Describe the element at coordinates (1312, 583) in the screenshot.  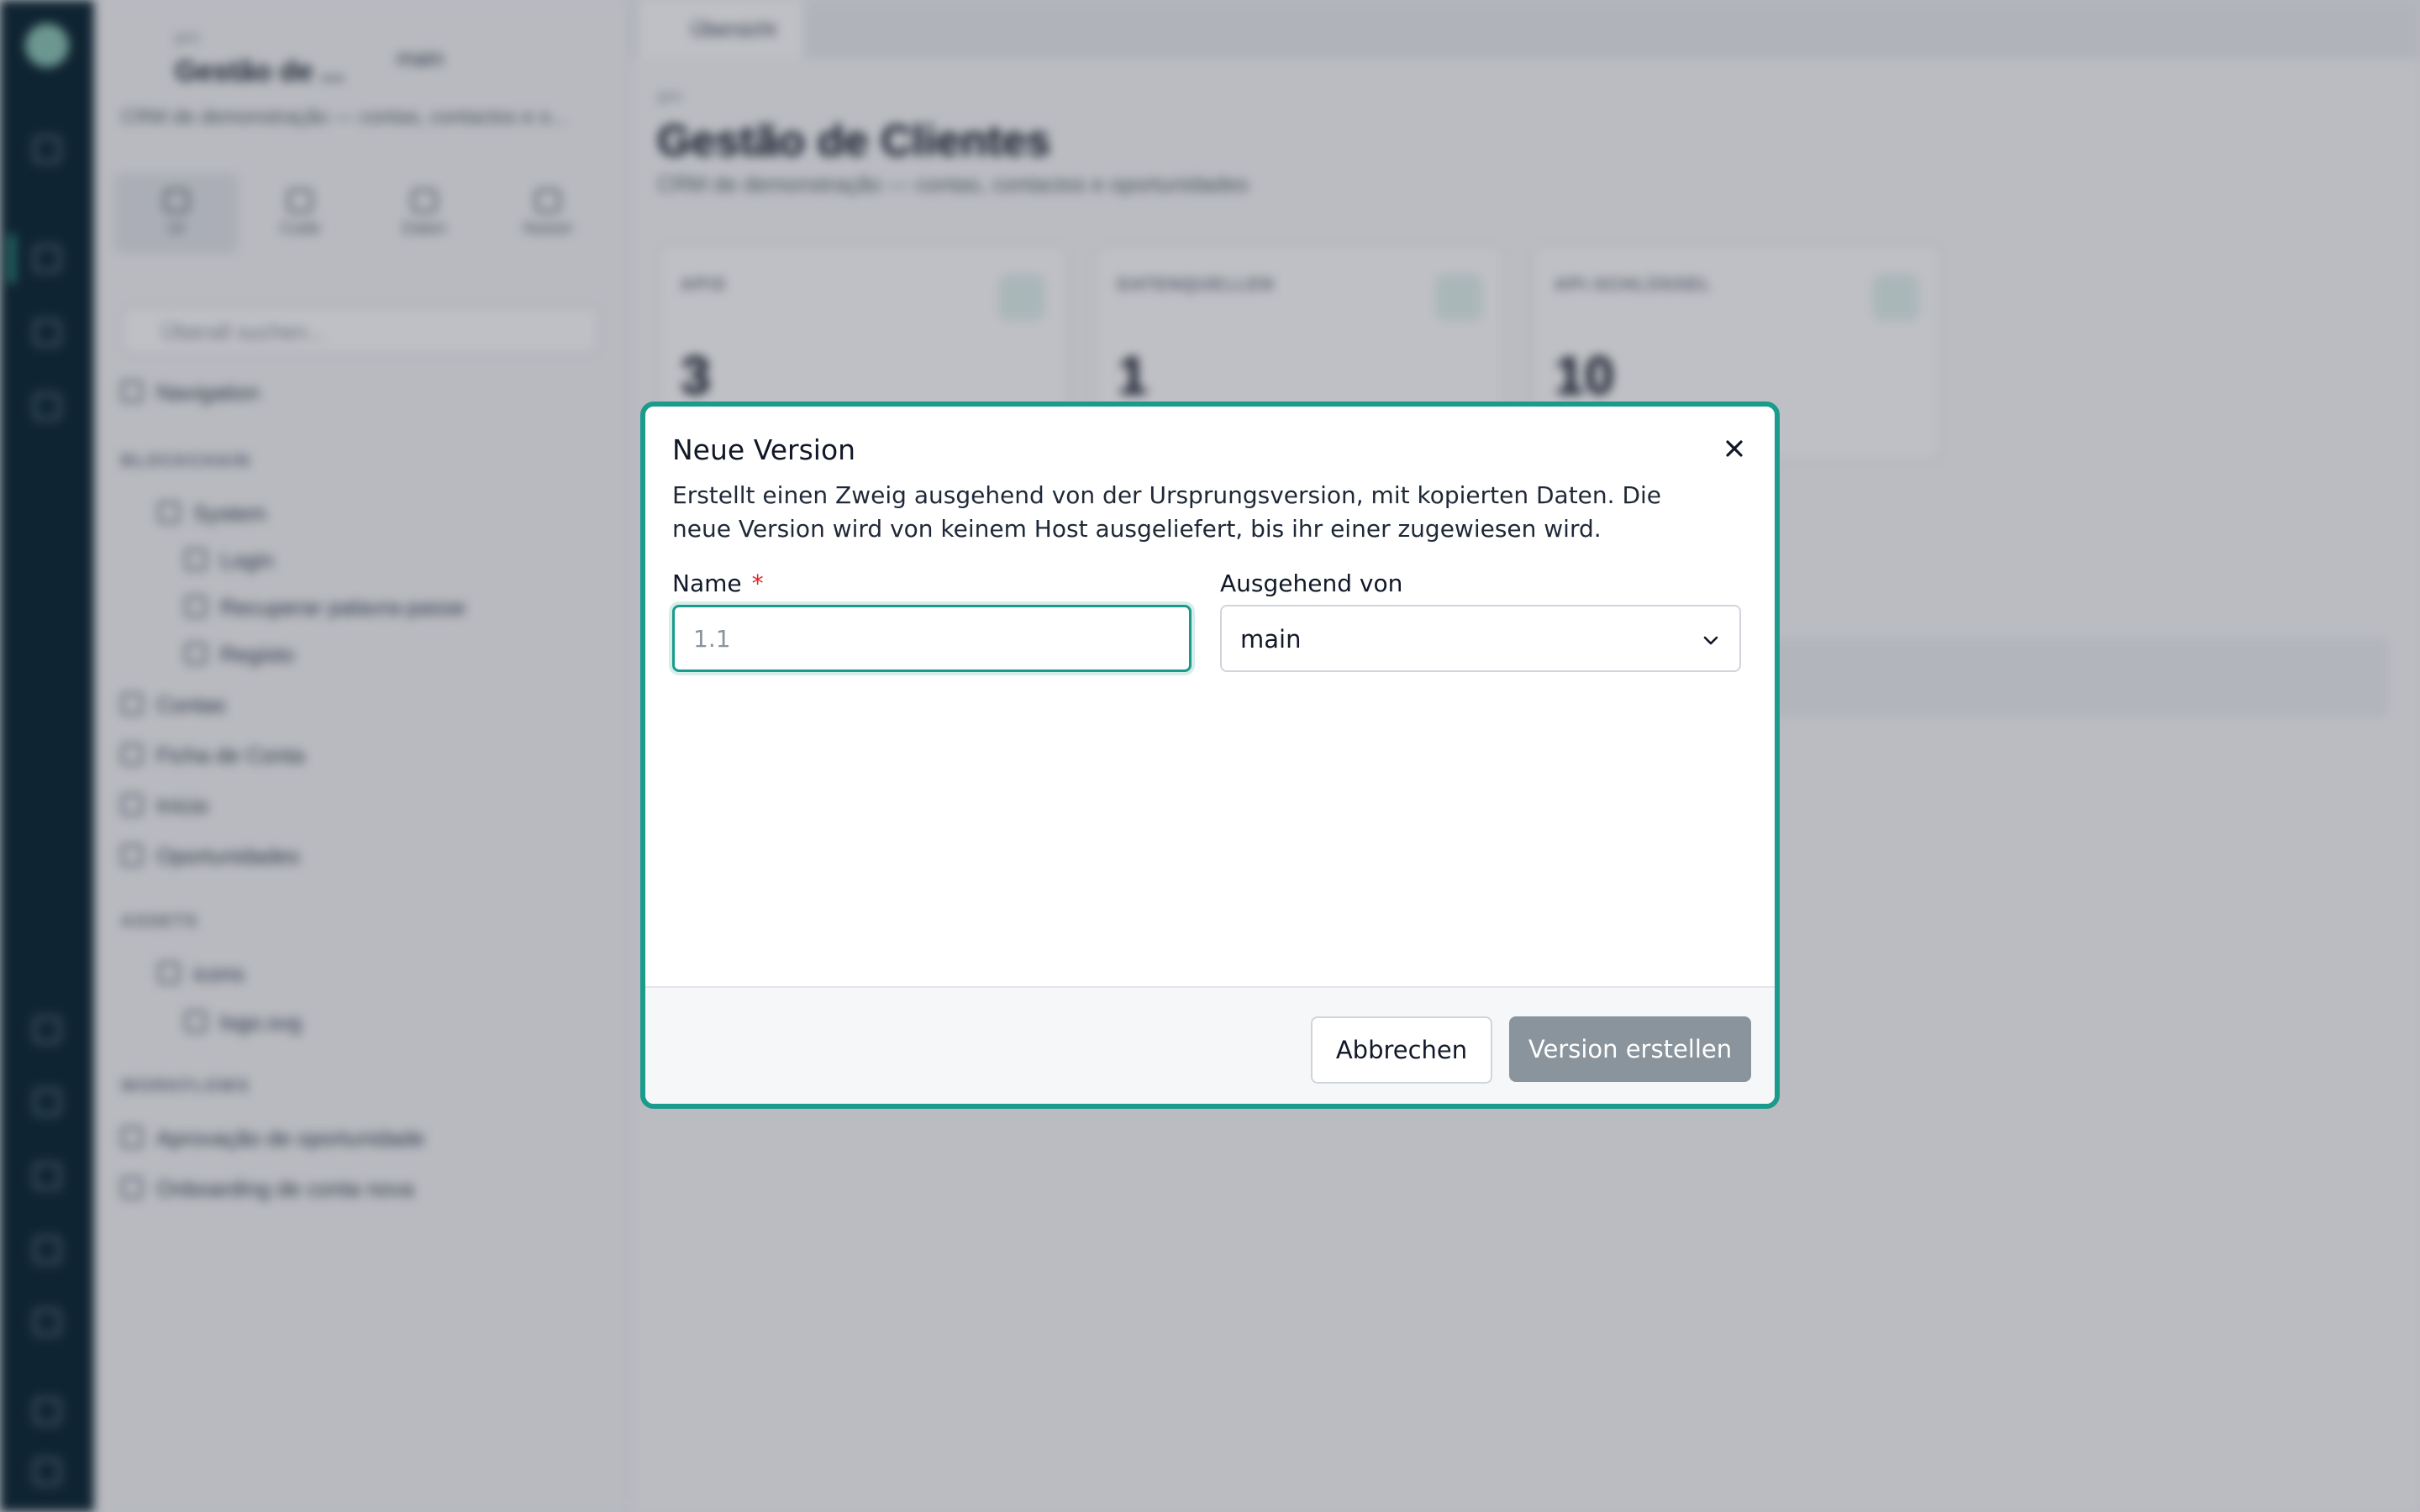
I see `source-label: Ausgehend von` at that location.